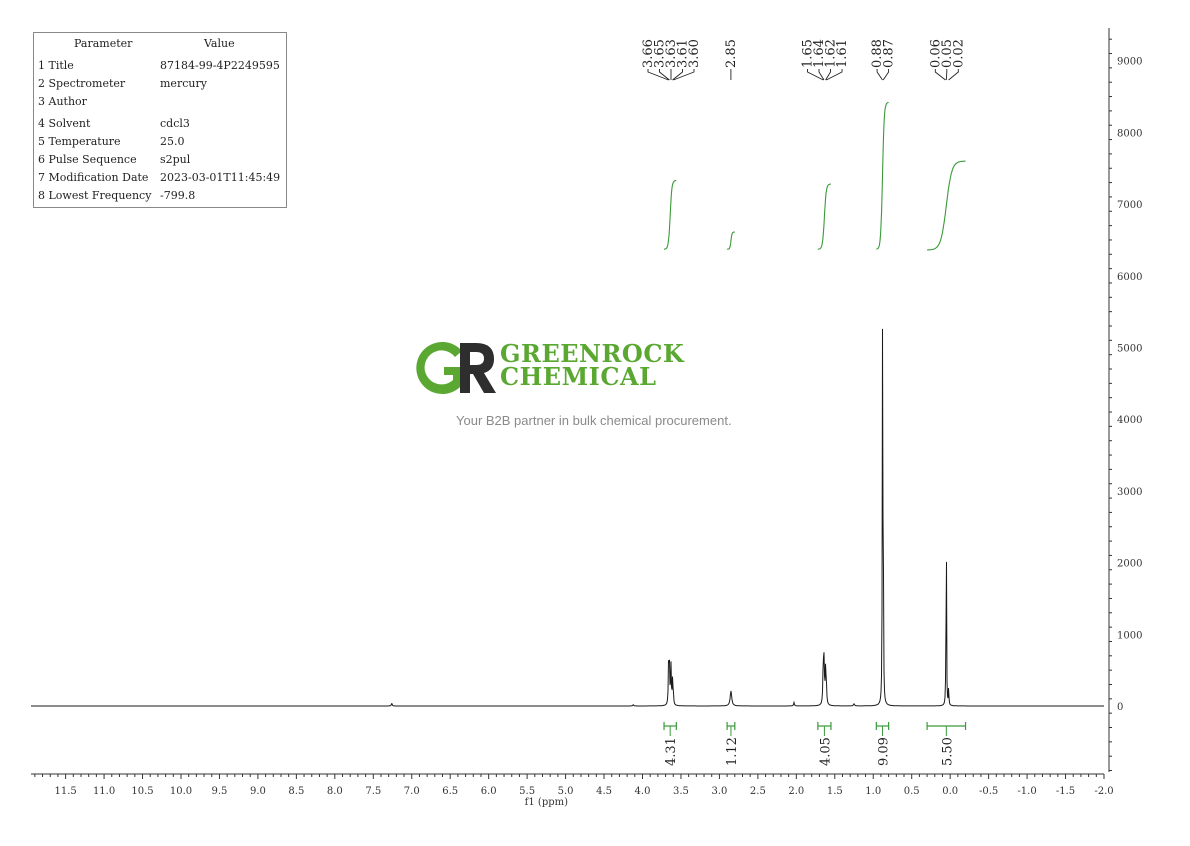 Image resolution: width=1190 pixels, height=846 pixels. Describe the element at coordinates (889, 53) in the screenshot. I see `peak-label: 0.87` at that location.